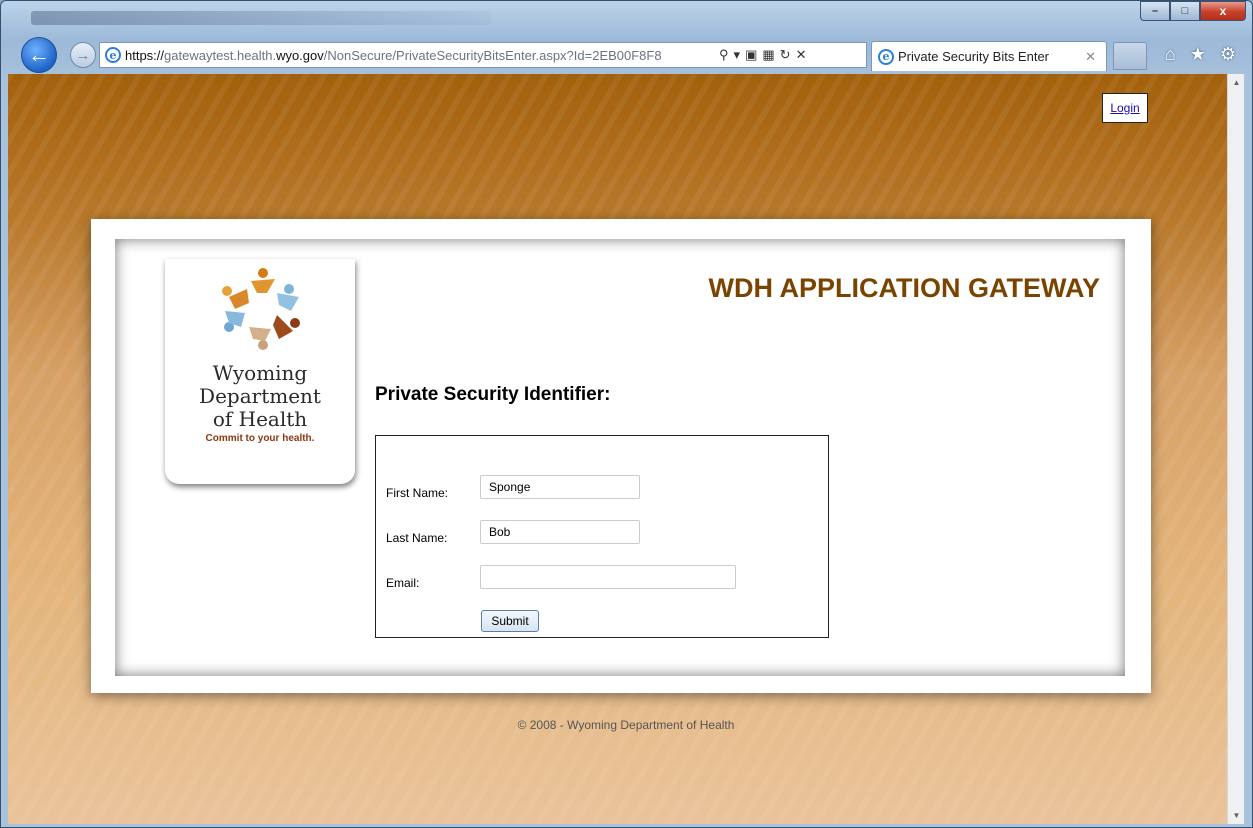 The image size is (1253, 828). I want to click on maximize-button: □, so click(1185, 11).